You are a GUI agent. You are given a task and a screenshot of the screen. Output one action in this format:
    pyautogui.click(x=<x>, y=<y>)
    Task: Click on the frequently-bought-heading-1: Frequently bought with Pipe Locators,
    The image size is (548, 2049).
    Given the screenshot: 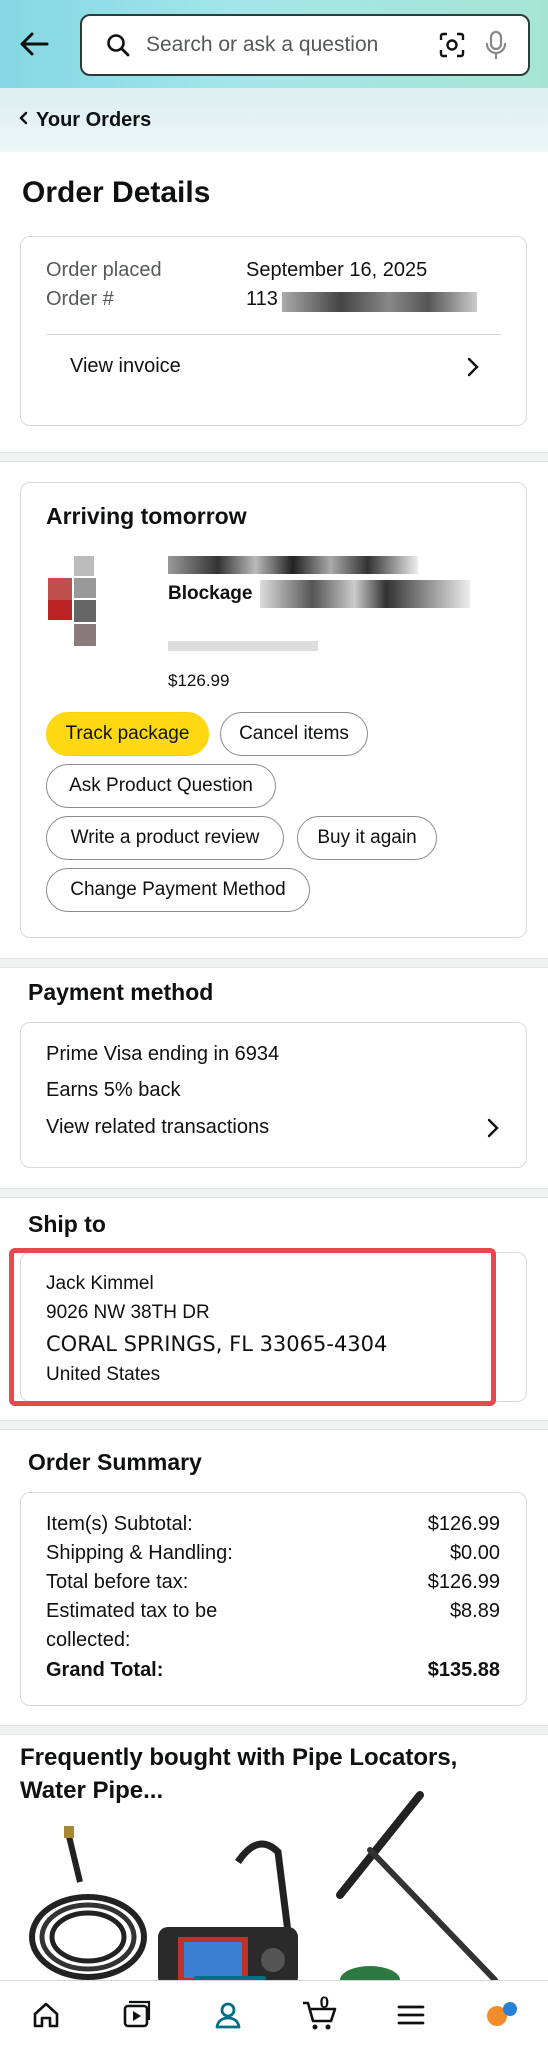 What is the action you would take?
    pyautogui.click(x=239, y=1757)
    